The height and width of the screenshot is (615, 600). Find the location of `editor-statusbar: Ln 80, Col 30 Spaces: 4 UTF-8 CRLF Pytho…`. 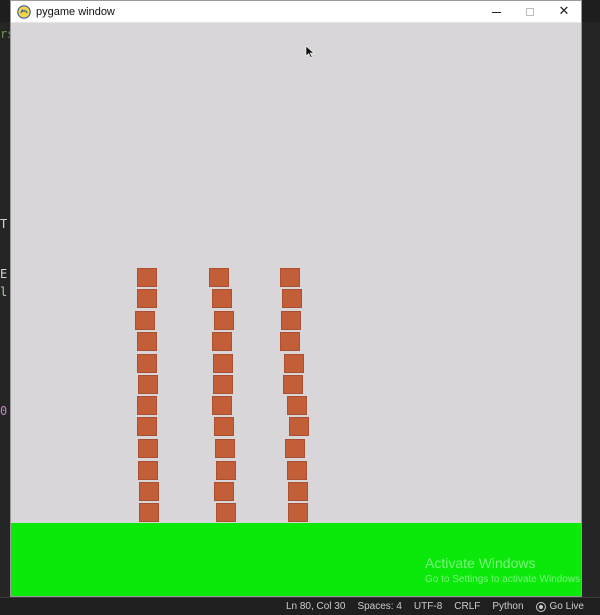

editor-statusbar: Ln 80, Col 30 Spaces: 4 UTF-8 CRLF Pytho… is located at coordinates (300, 606).